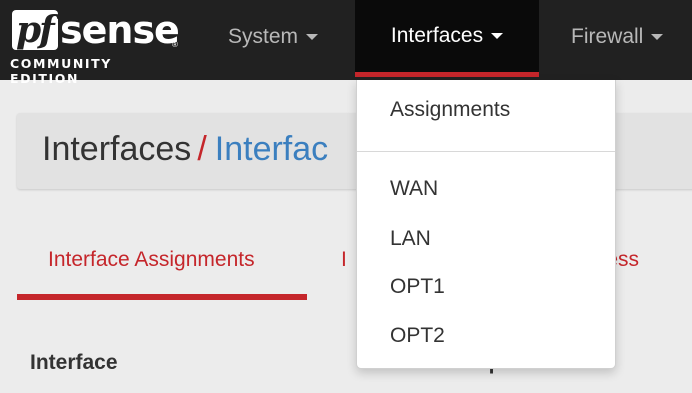 This screenshot has width=692, height=393. I want to click on logo-edition: COMMUNITY EDITION, so click(61, 71).